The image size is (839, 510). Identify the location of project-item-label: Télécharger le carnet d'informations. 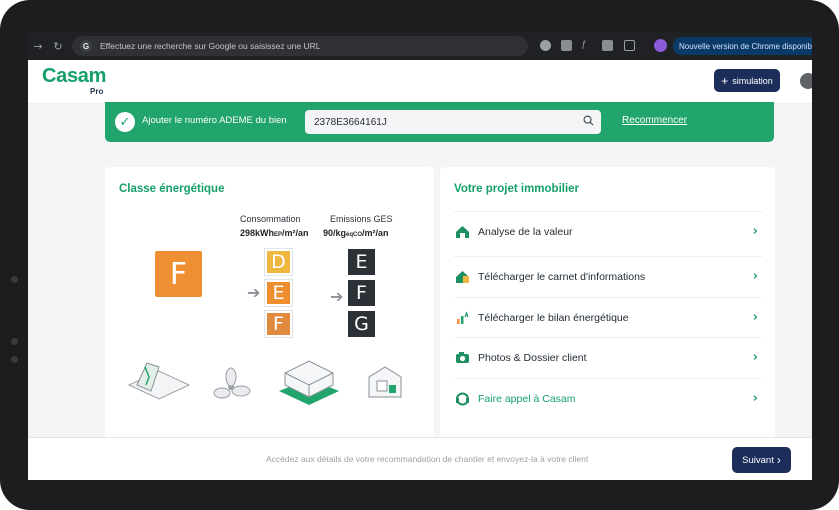
(562, 276).